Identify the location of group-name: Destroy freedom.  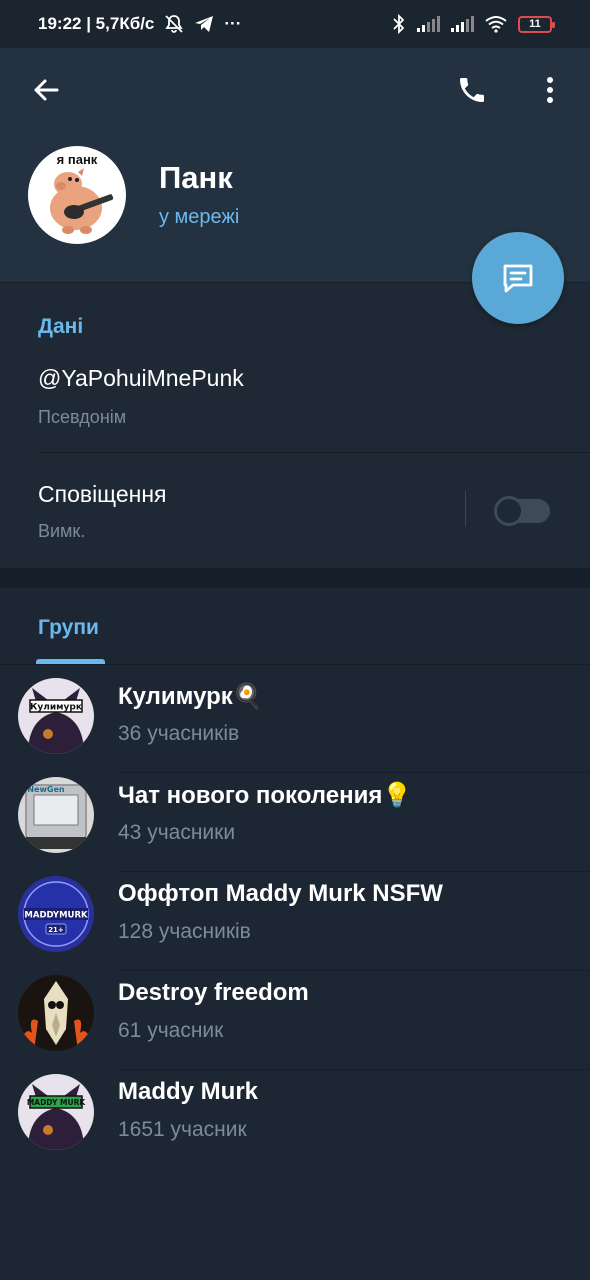
(213, 992).